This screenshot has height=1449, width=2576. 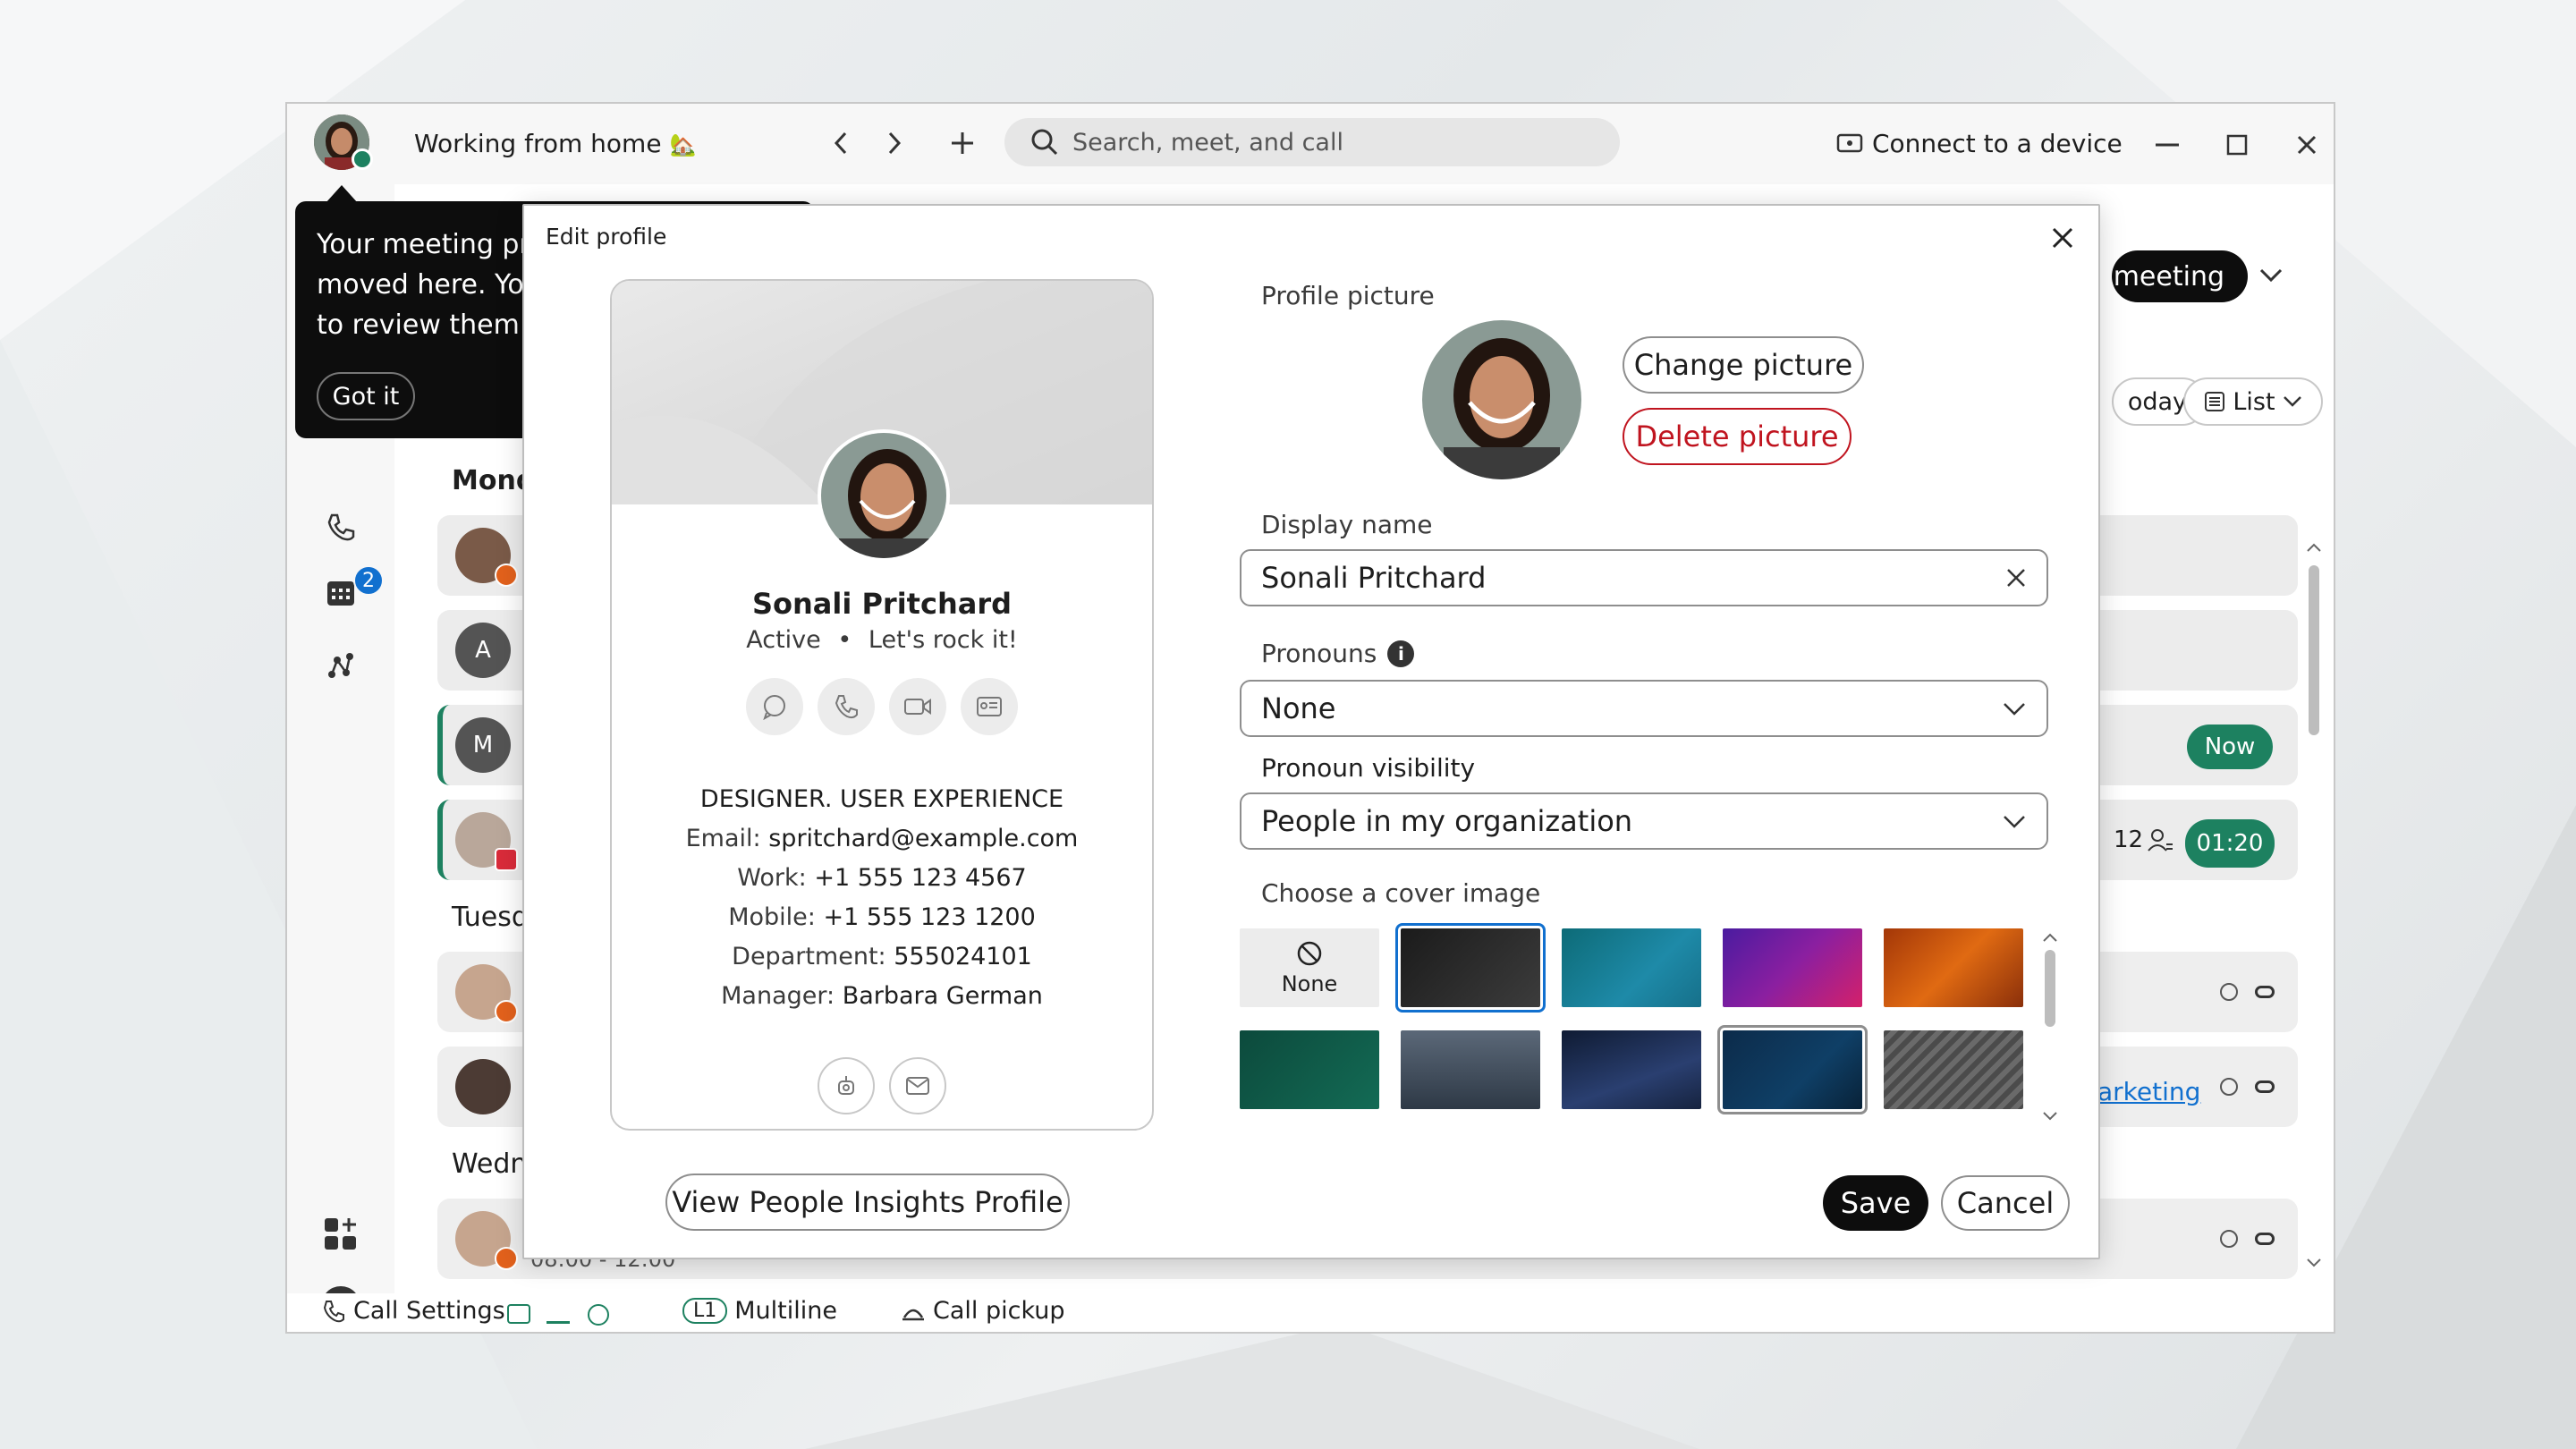 I want to click on list-view-dropdown: List, so click(x=2253, y=401).